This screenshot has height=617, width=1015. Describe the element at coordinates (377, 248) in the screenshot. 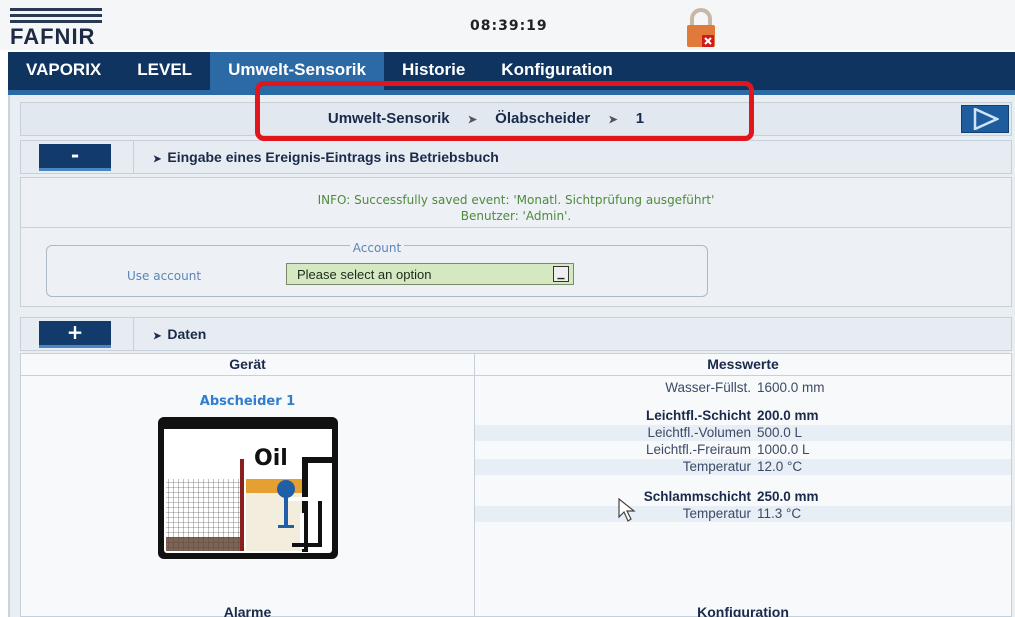

I see `account-legend: Account` at that location.